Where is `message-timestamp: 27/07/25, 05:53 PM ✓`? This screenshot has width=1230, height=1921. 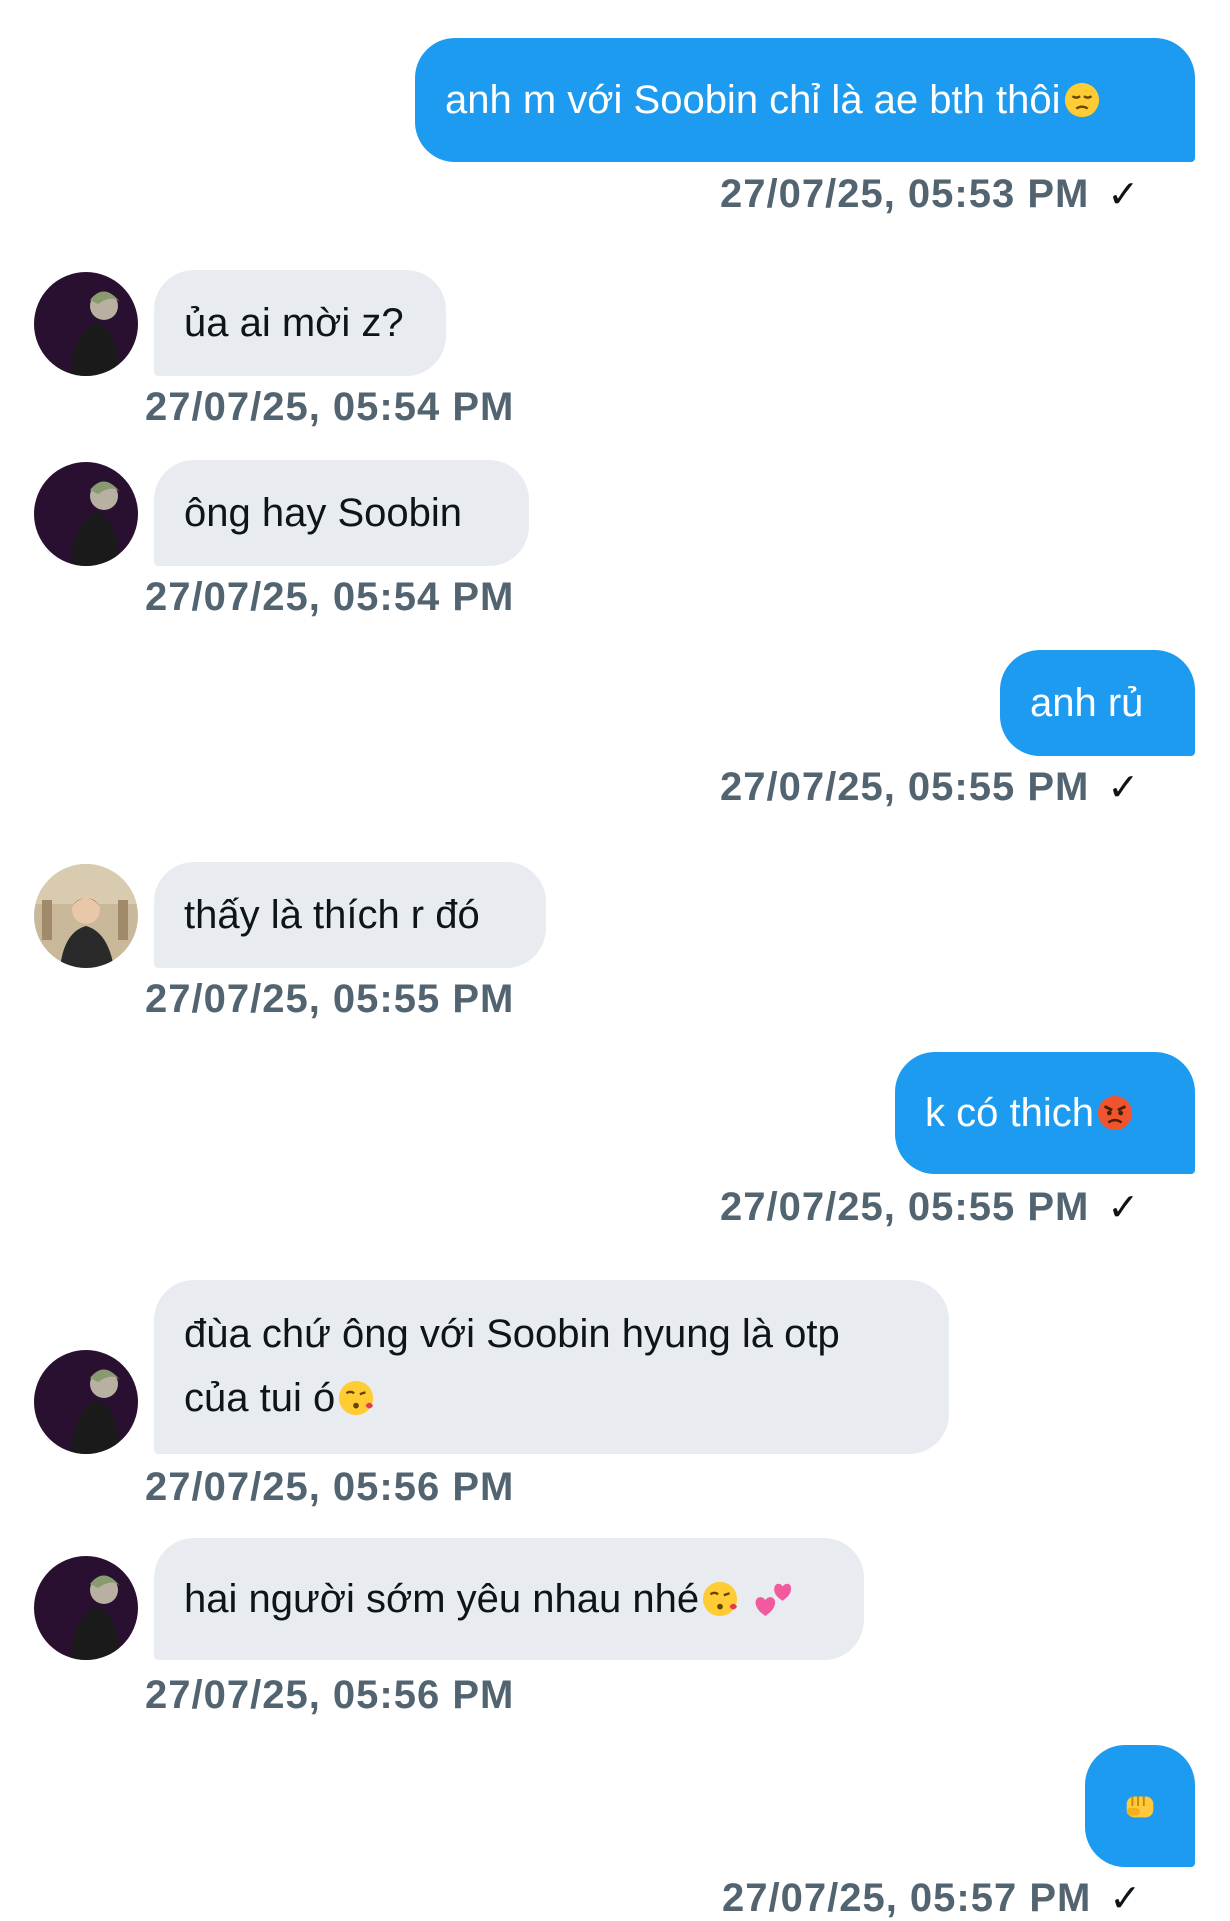 message-timestamp: 27/07/25, 05:53 PM ✓ is located at coordinates (930, 194).